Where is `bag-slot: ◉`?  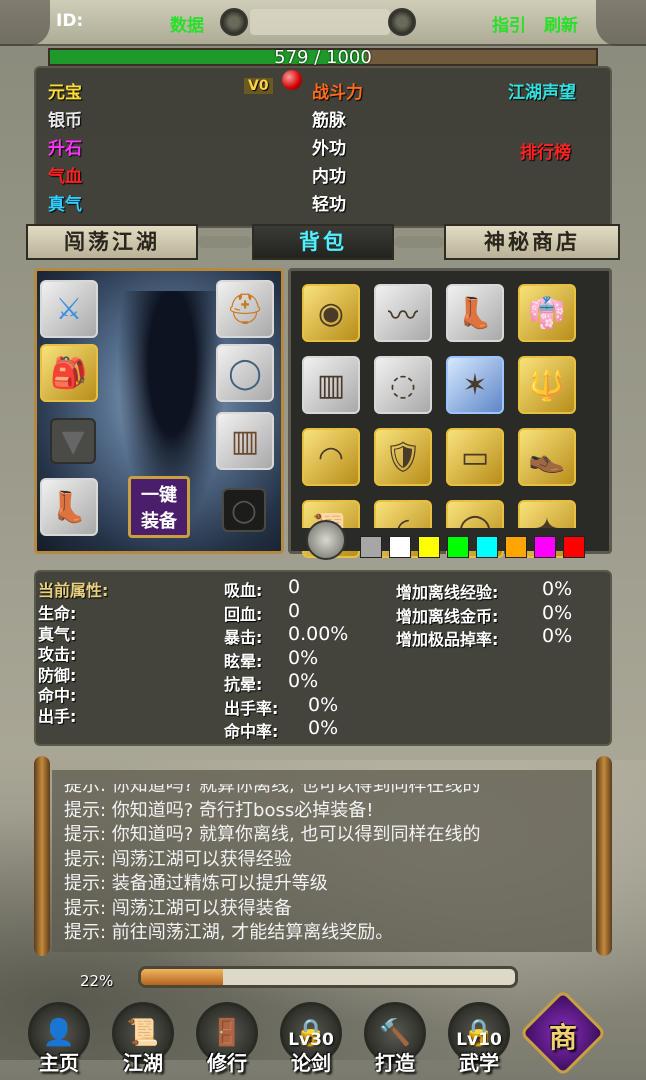 bag-slot: ◉ is located at coordinates (331, 313).